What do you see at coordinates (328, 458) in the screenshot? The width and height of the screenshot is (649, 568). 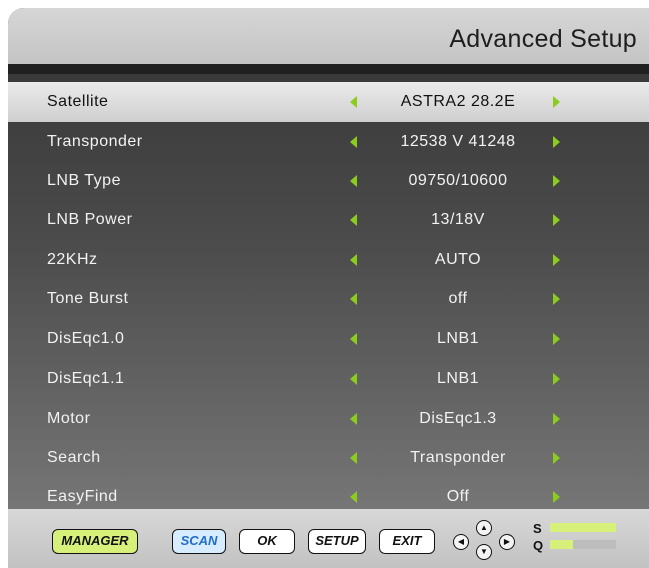 I see `setting-row-search: Search Transponder` at bounding box center [328, 458].